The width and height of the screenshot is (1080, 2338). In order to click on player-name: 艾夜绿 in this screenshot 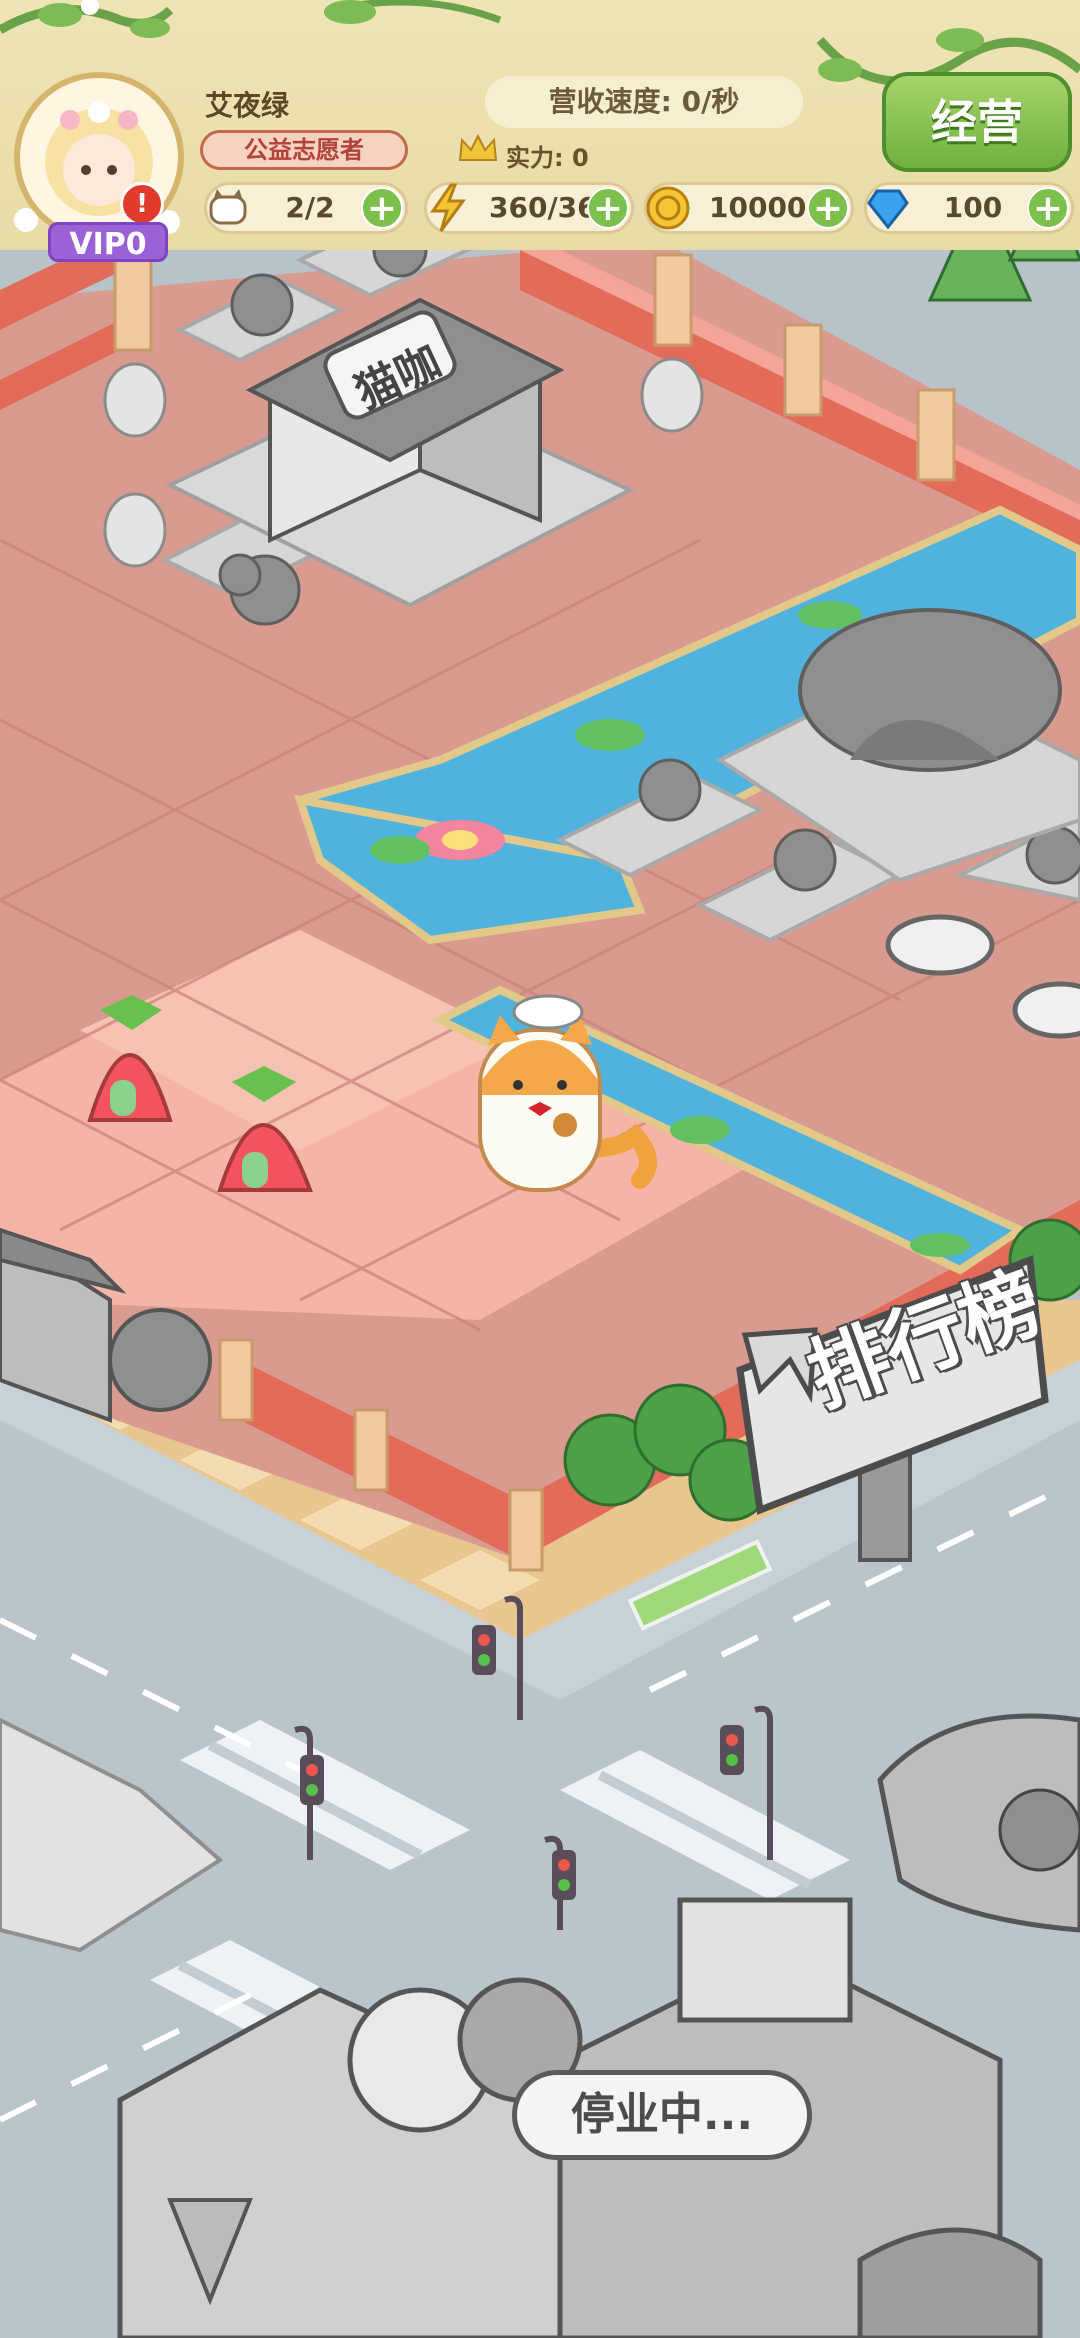, I will do `click(247, 105)`.